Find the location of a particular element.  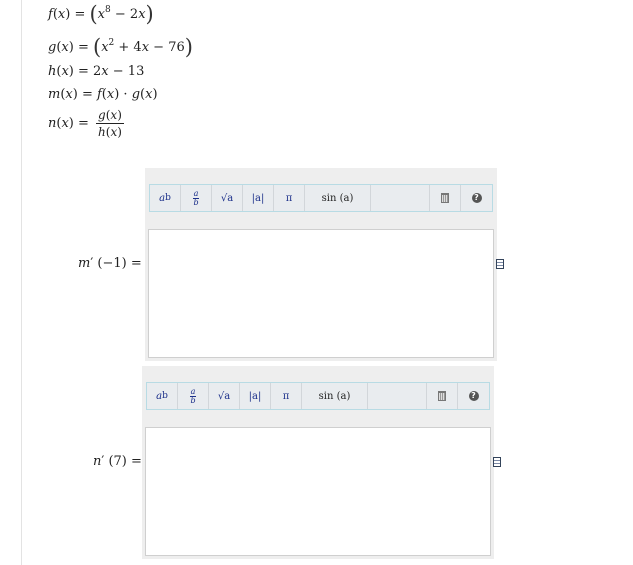

equation-n: n(x) = g(x) h(x) is located at coordinates (86, 123).